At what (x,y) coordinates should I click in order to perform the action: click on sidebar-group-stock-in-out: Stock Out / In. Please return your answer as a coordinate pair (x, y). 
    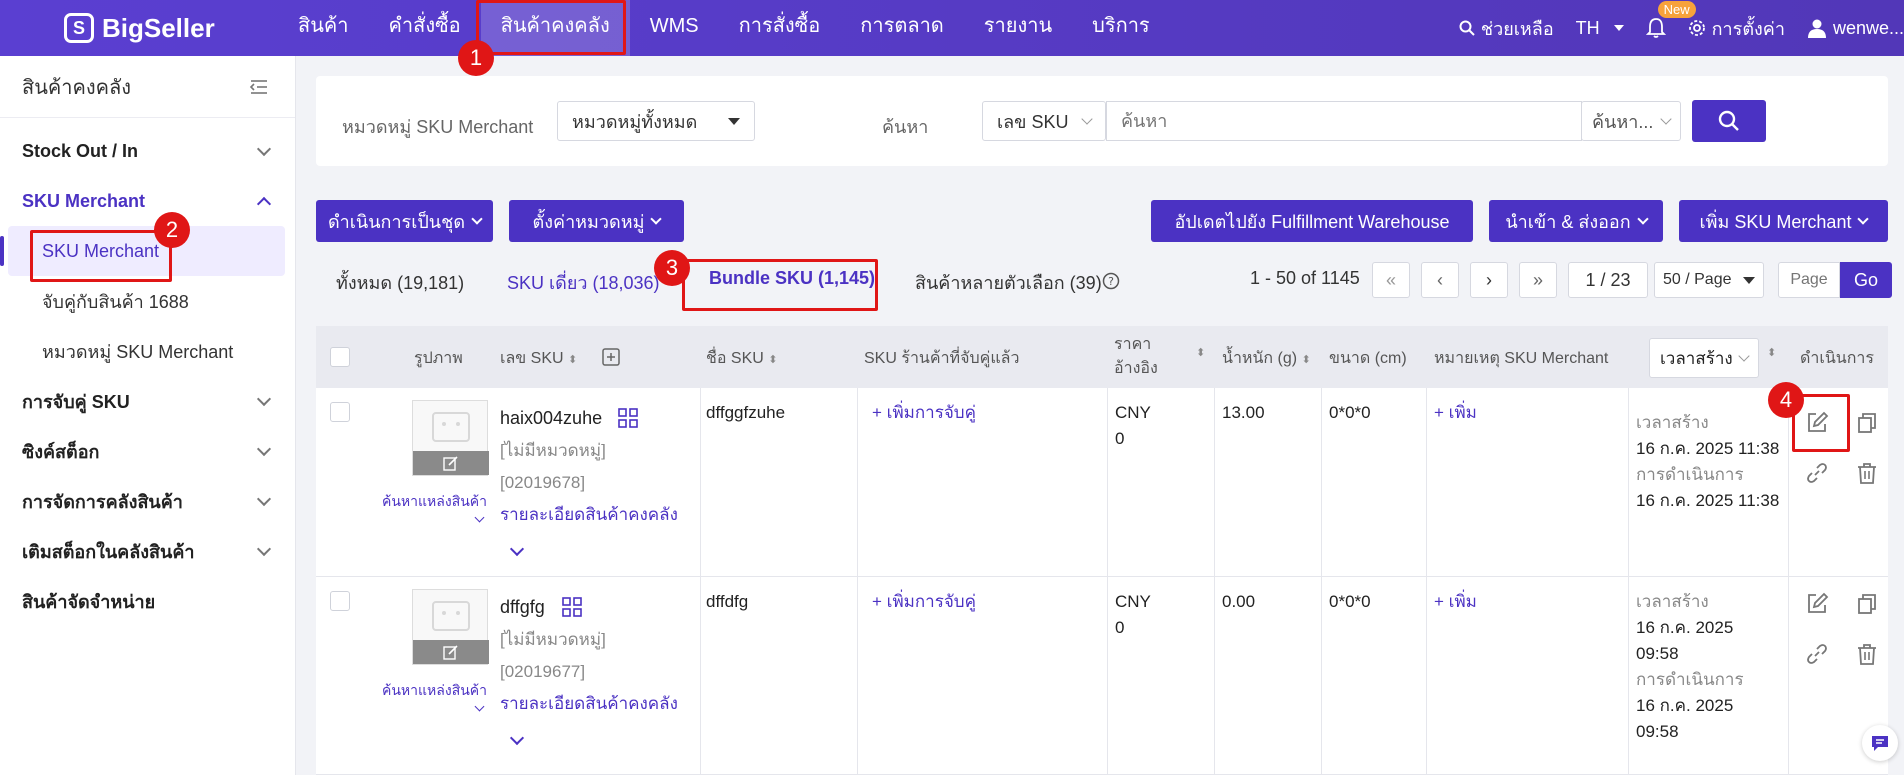
    Looking at the image, I should click on (147, 151).